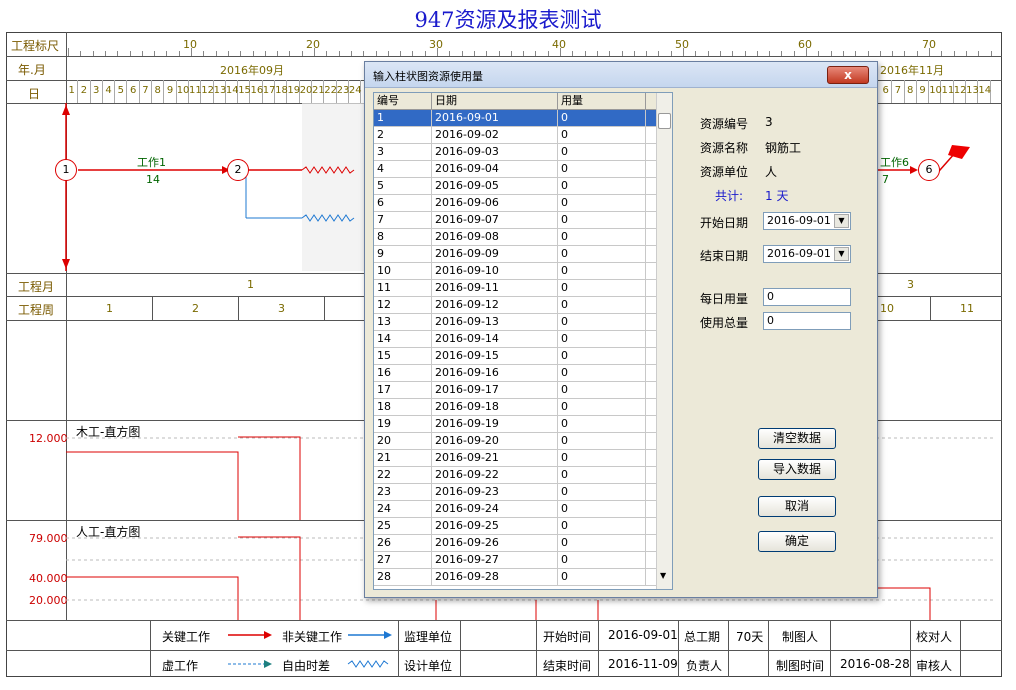  I want to click on month-text-right: 2016年11月, so click(912, 70).